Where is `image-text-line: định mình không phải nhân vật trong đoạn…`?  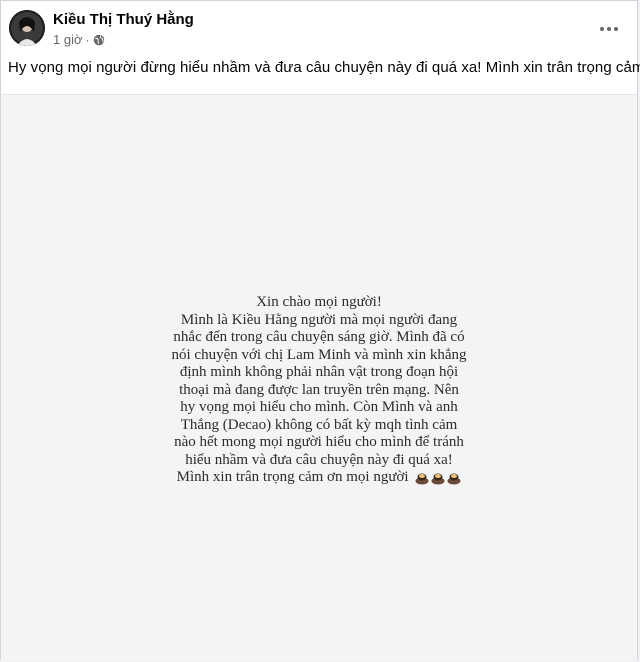
image-text-line: định mình không phải nhân vật trong đoạn… is located at coordinates (319, 372).